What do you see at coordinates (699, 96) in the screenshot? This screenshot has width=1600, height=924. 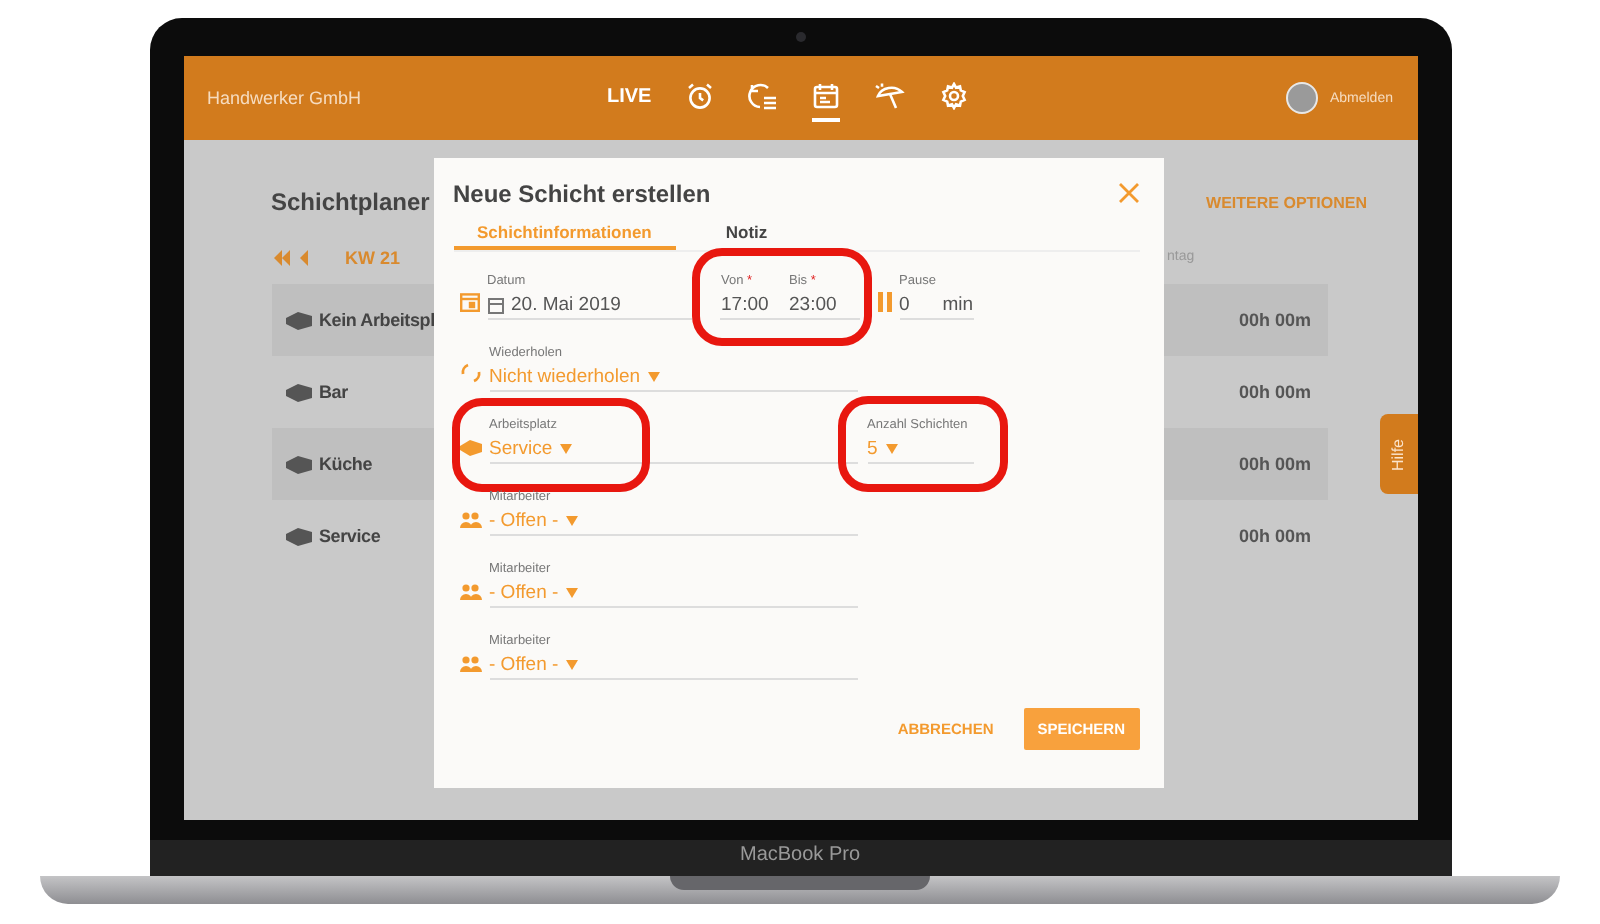 I see `alarm-clock-icon` at bounding box center [699, 96].